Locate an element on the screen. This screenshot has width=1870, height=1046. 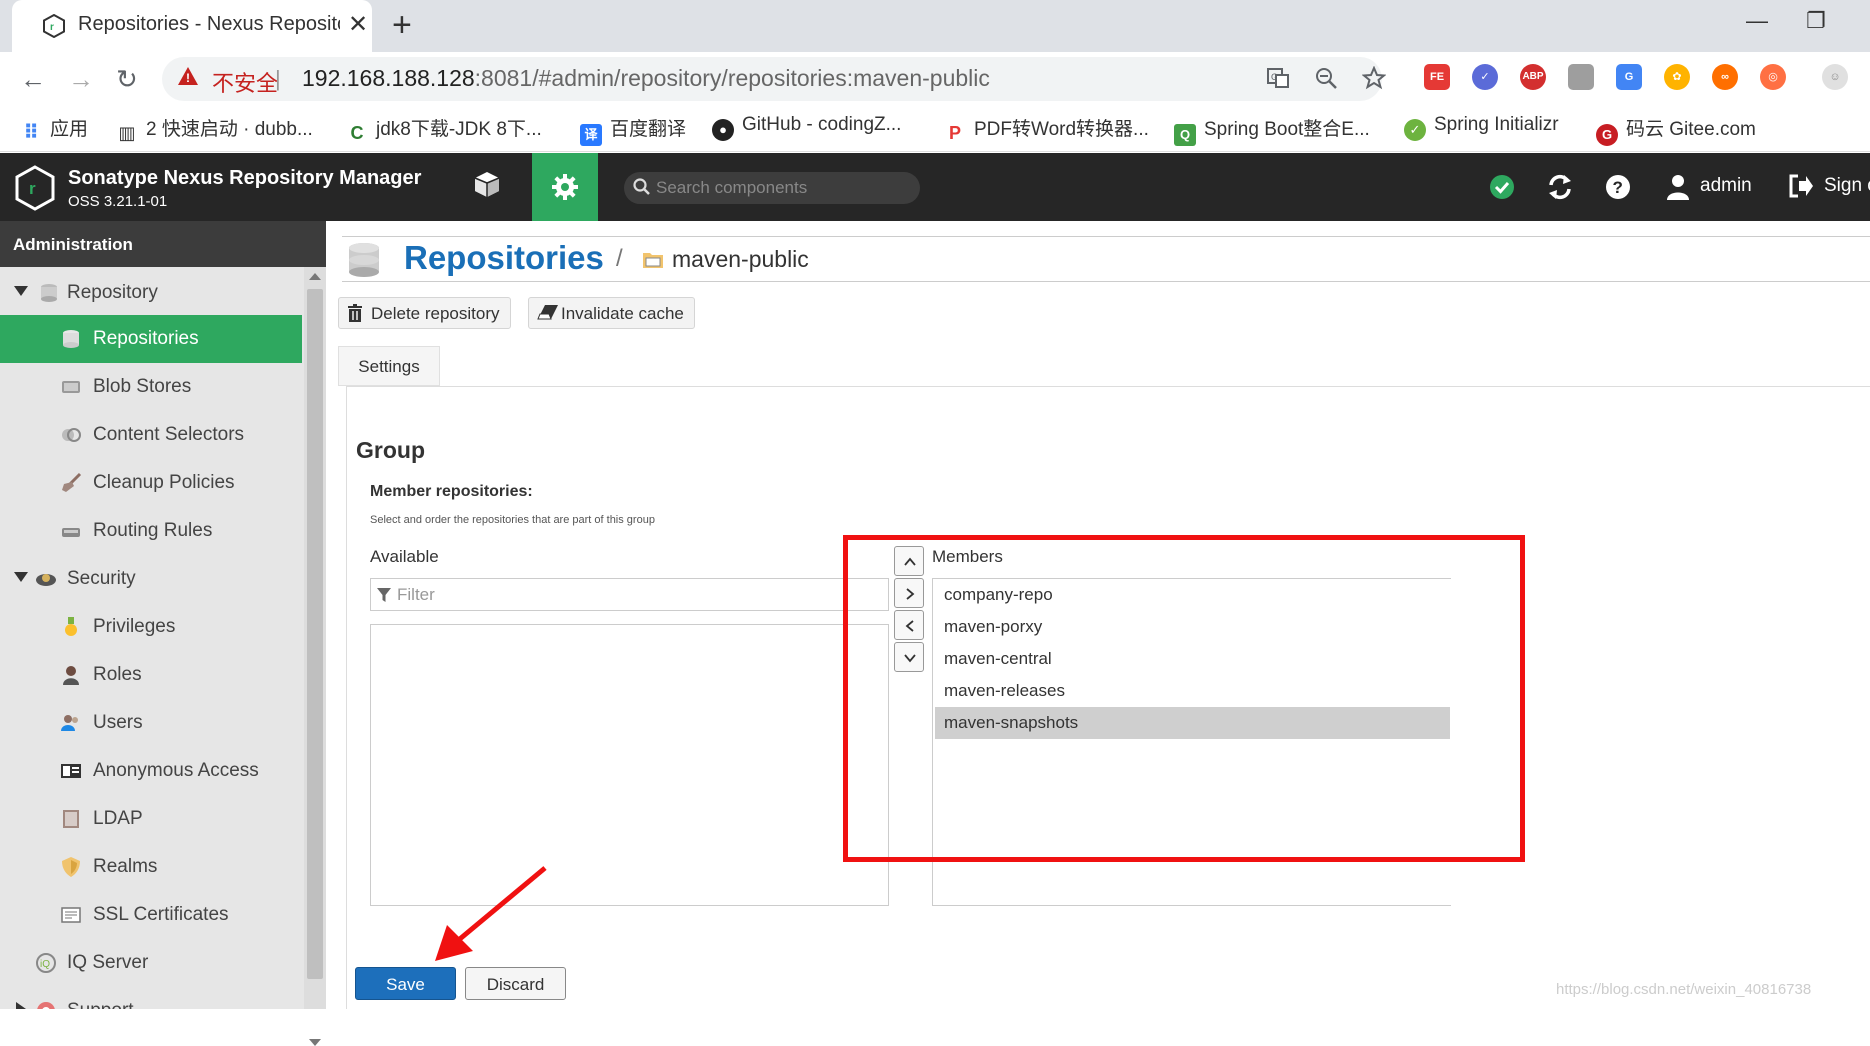
sidebar-item-users: Users is located at coordinates (151, 723).